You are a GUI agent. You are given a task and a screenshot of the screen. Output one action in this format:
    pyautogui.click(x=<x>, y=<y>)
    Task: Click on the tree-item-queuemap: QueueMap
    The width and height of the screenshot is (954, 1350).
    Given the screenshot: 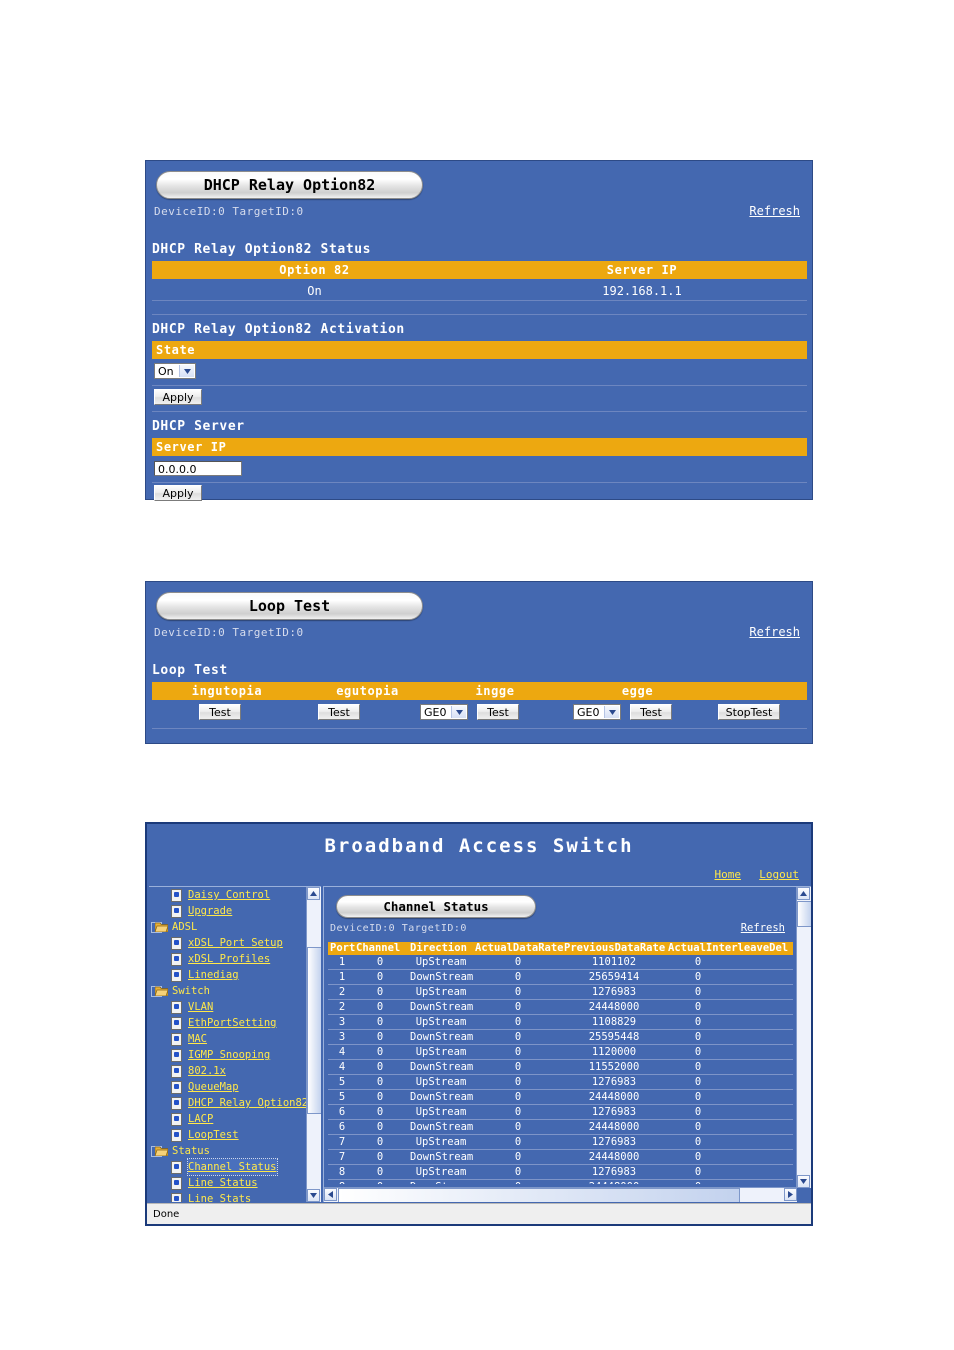 What is the action you would take?
    pyautogui.click(x=235, y=1087)
    